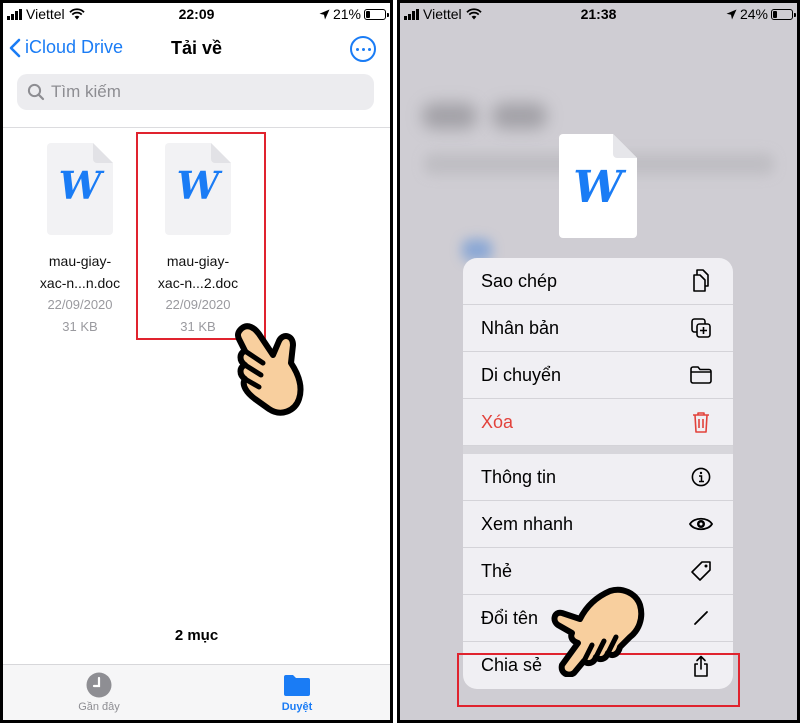  I want to click on menu-item-label: Thẻ, so click(497, 570).